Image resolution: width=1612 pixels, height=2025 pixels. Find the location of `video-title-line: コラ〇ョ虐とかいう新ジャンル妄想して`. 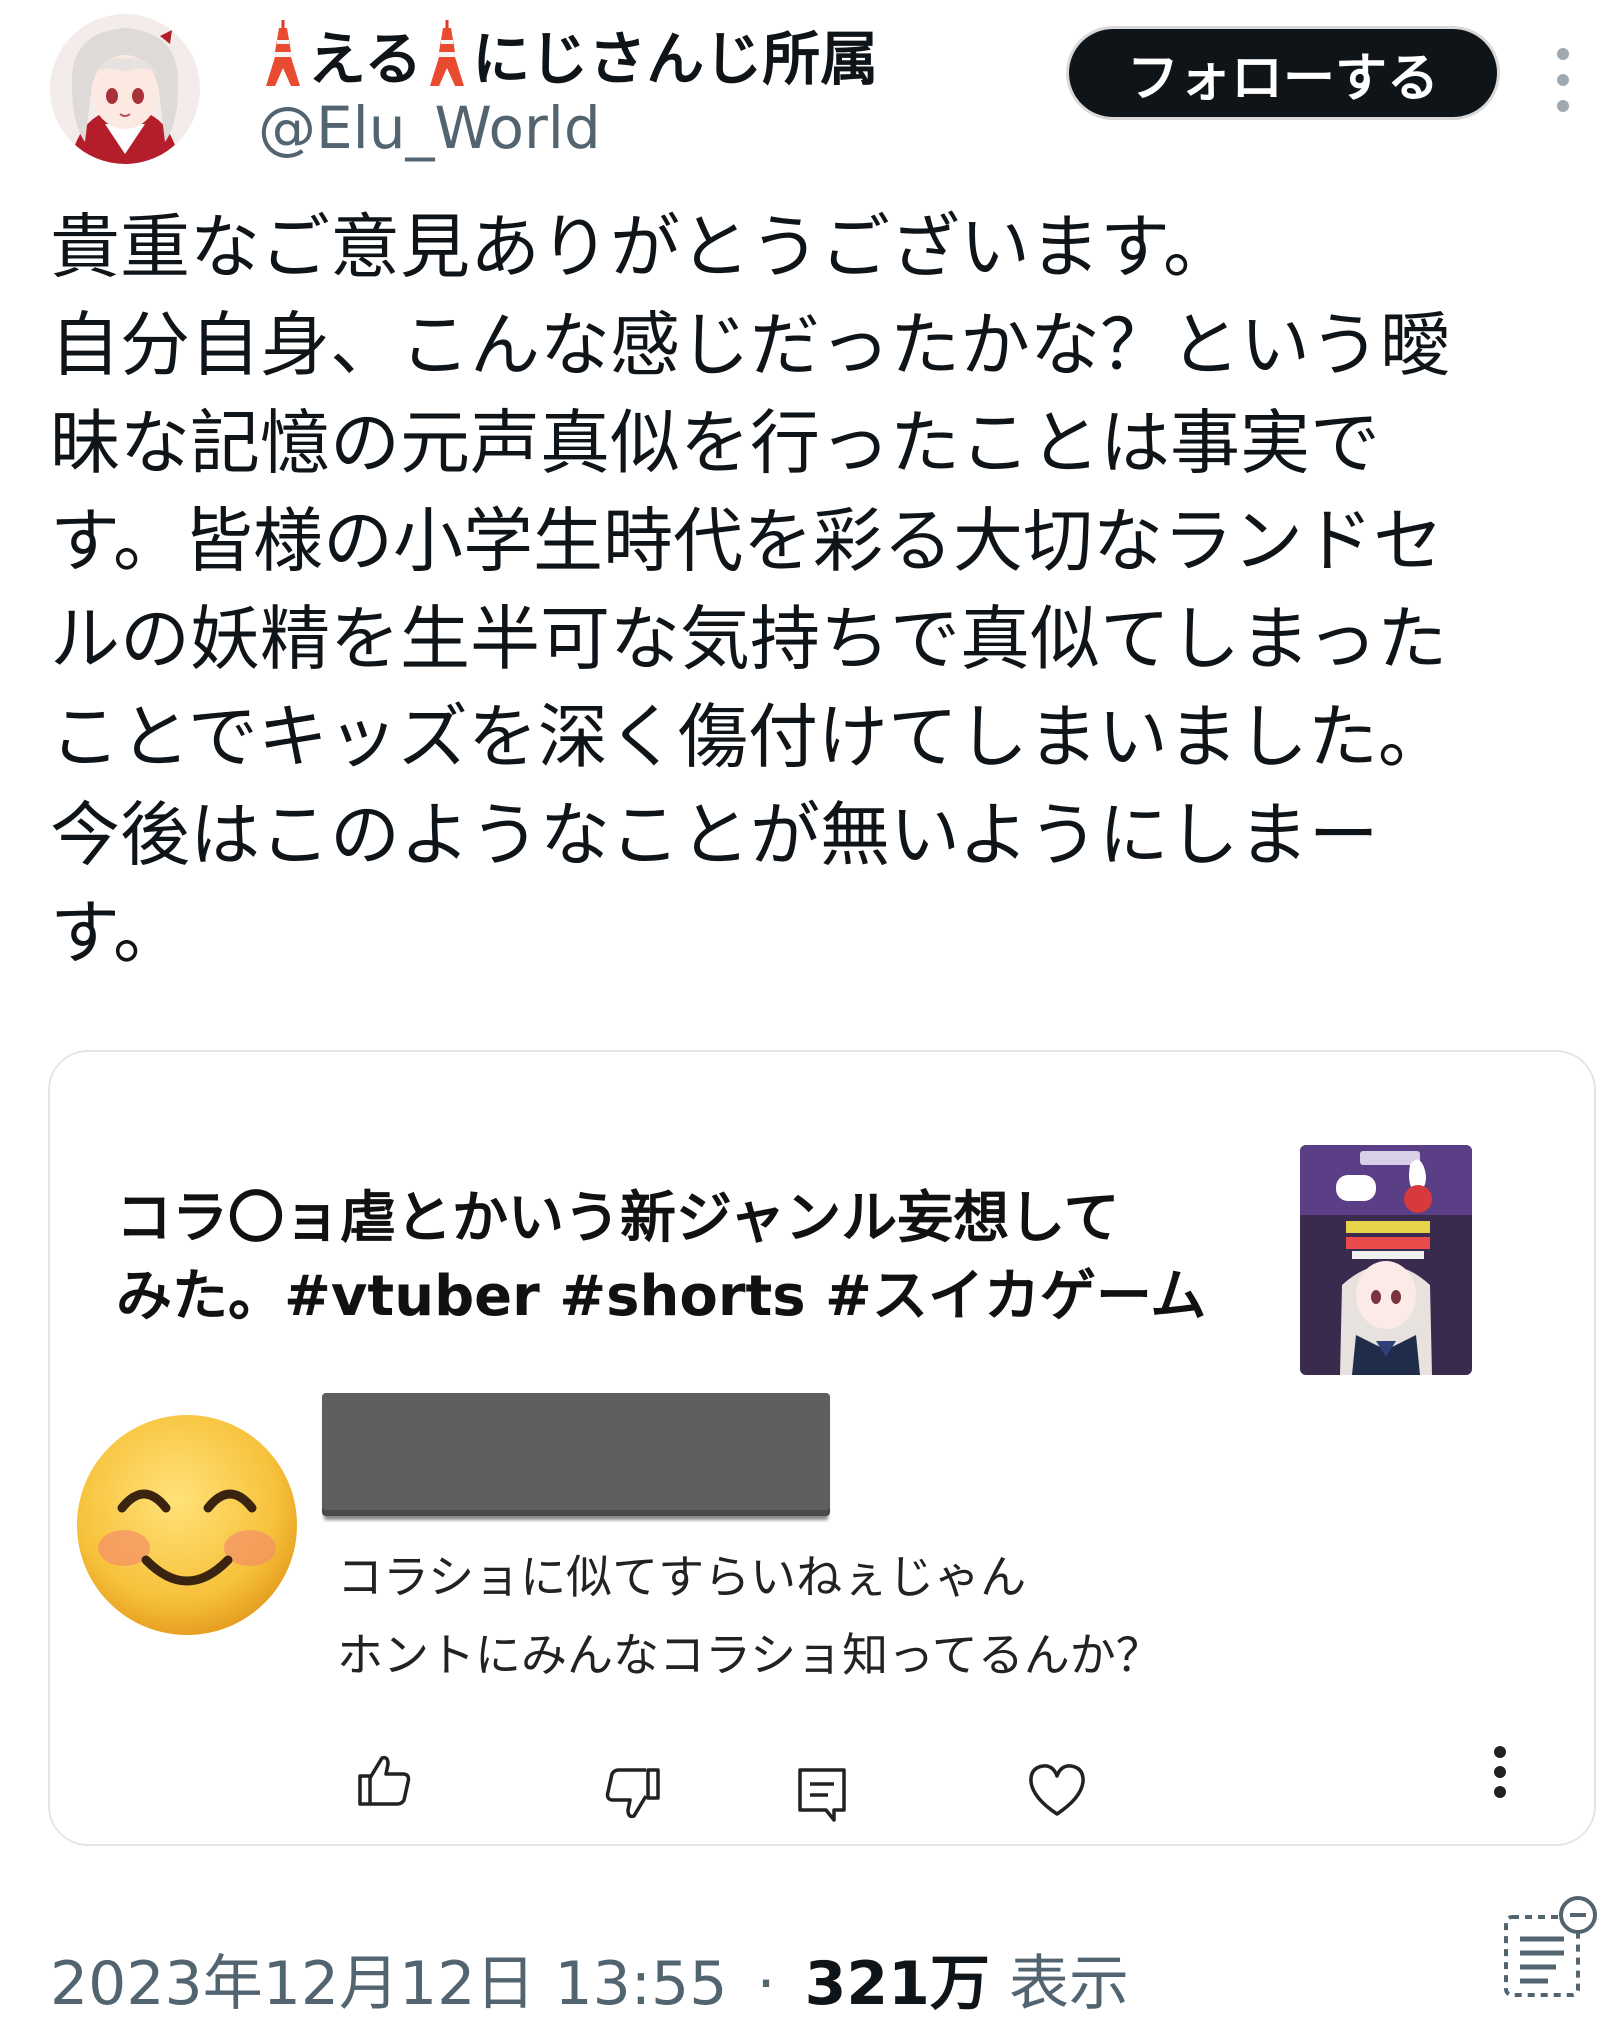

video-title-line: コラ〇ョ虐とかいう新ジャンル妄想して is located at coordinates (618, 1218).